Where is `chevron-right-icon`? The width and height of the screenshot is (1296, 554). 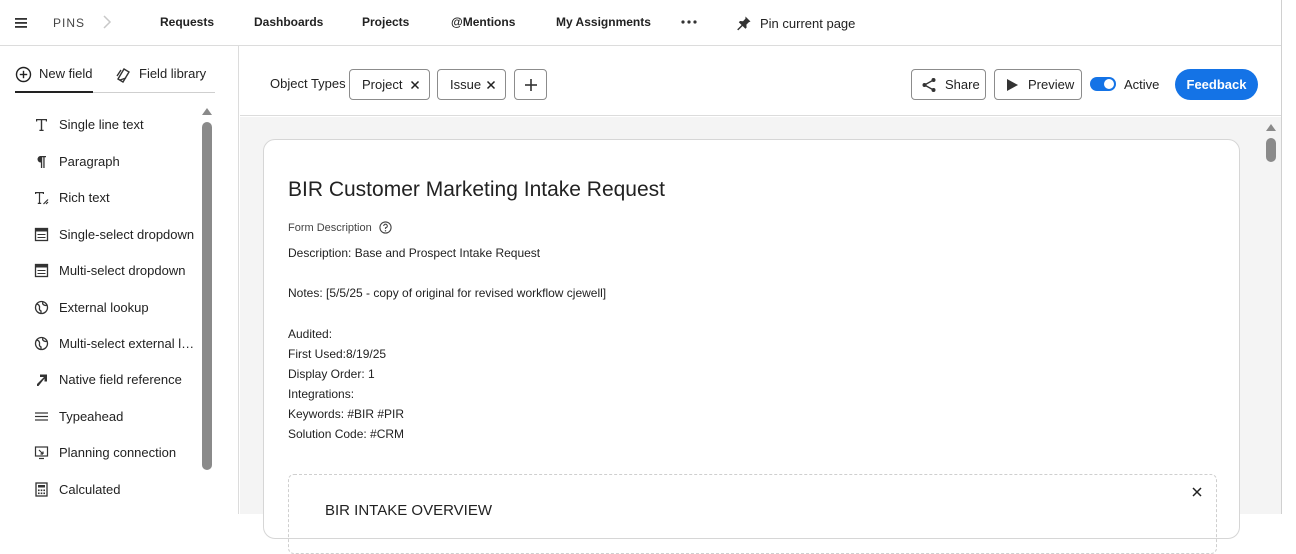 chevron-right-icon is located at coordinates (107, 22).